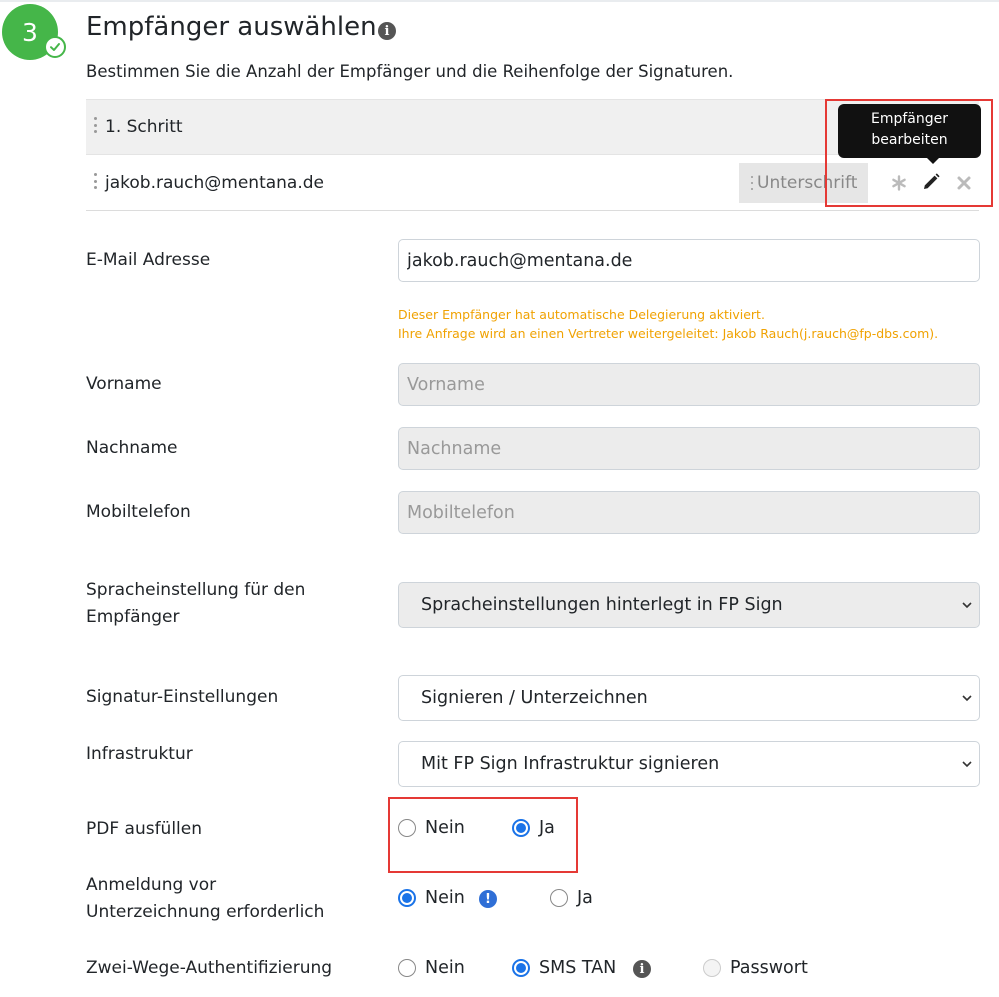 This screenshot has height=997, width=999. What do you see at coordinates (499, 1) in the screenshot?
I see `top-divider` at bounding box center [499, 1].